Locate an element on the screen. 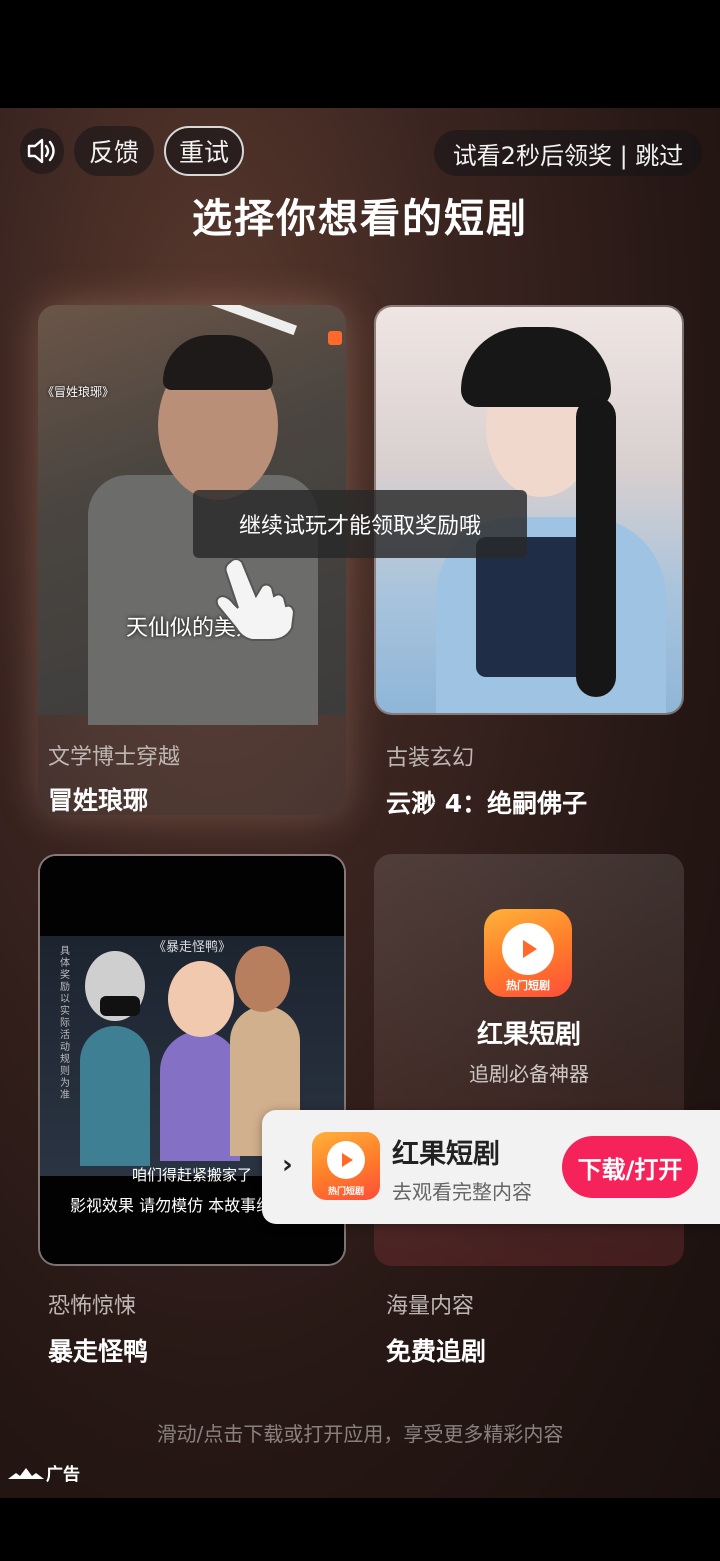 The image size is (720, 1561). ad-logo-icon is located at coordinates (26, 1473).